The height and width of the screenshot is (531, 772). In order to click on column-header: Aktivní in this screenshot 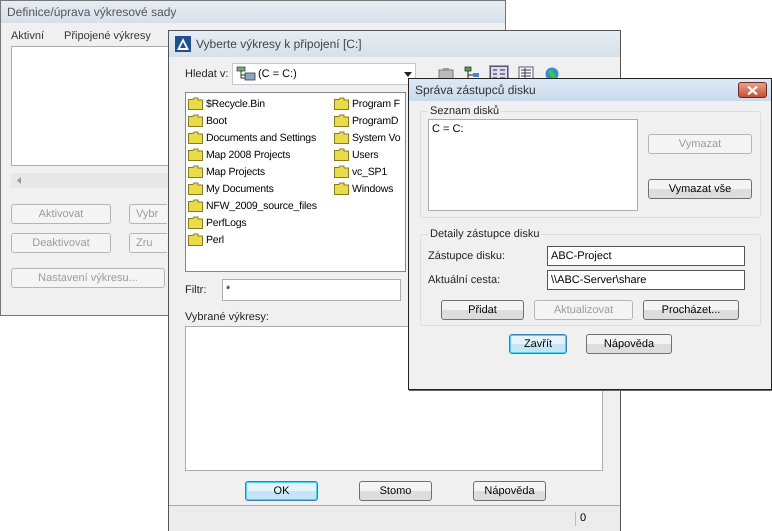, I will do `click(27, 36)`.